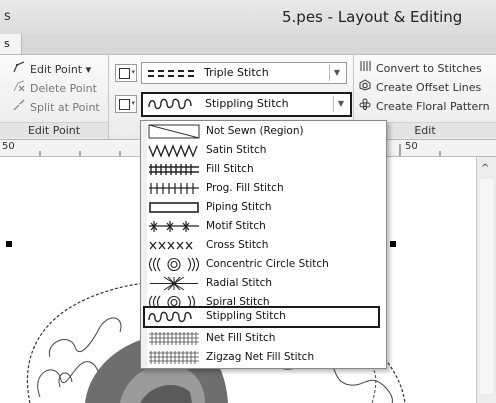 This screenshot has width=496, height=403. Describe the element at coordinates (248, 17) in the screenshot. I see `title-bar: s 5.pes - Layout & Editing` at that location.